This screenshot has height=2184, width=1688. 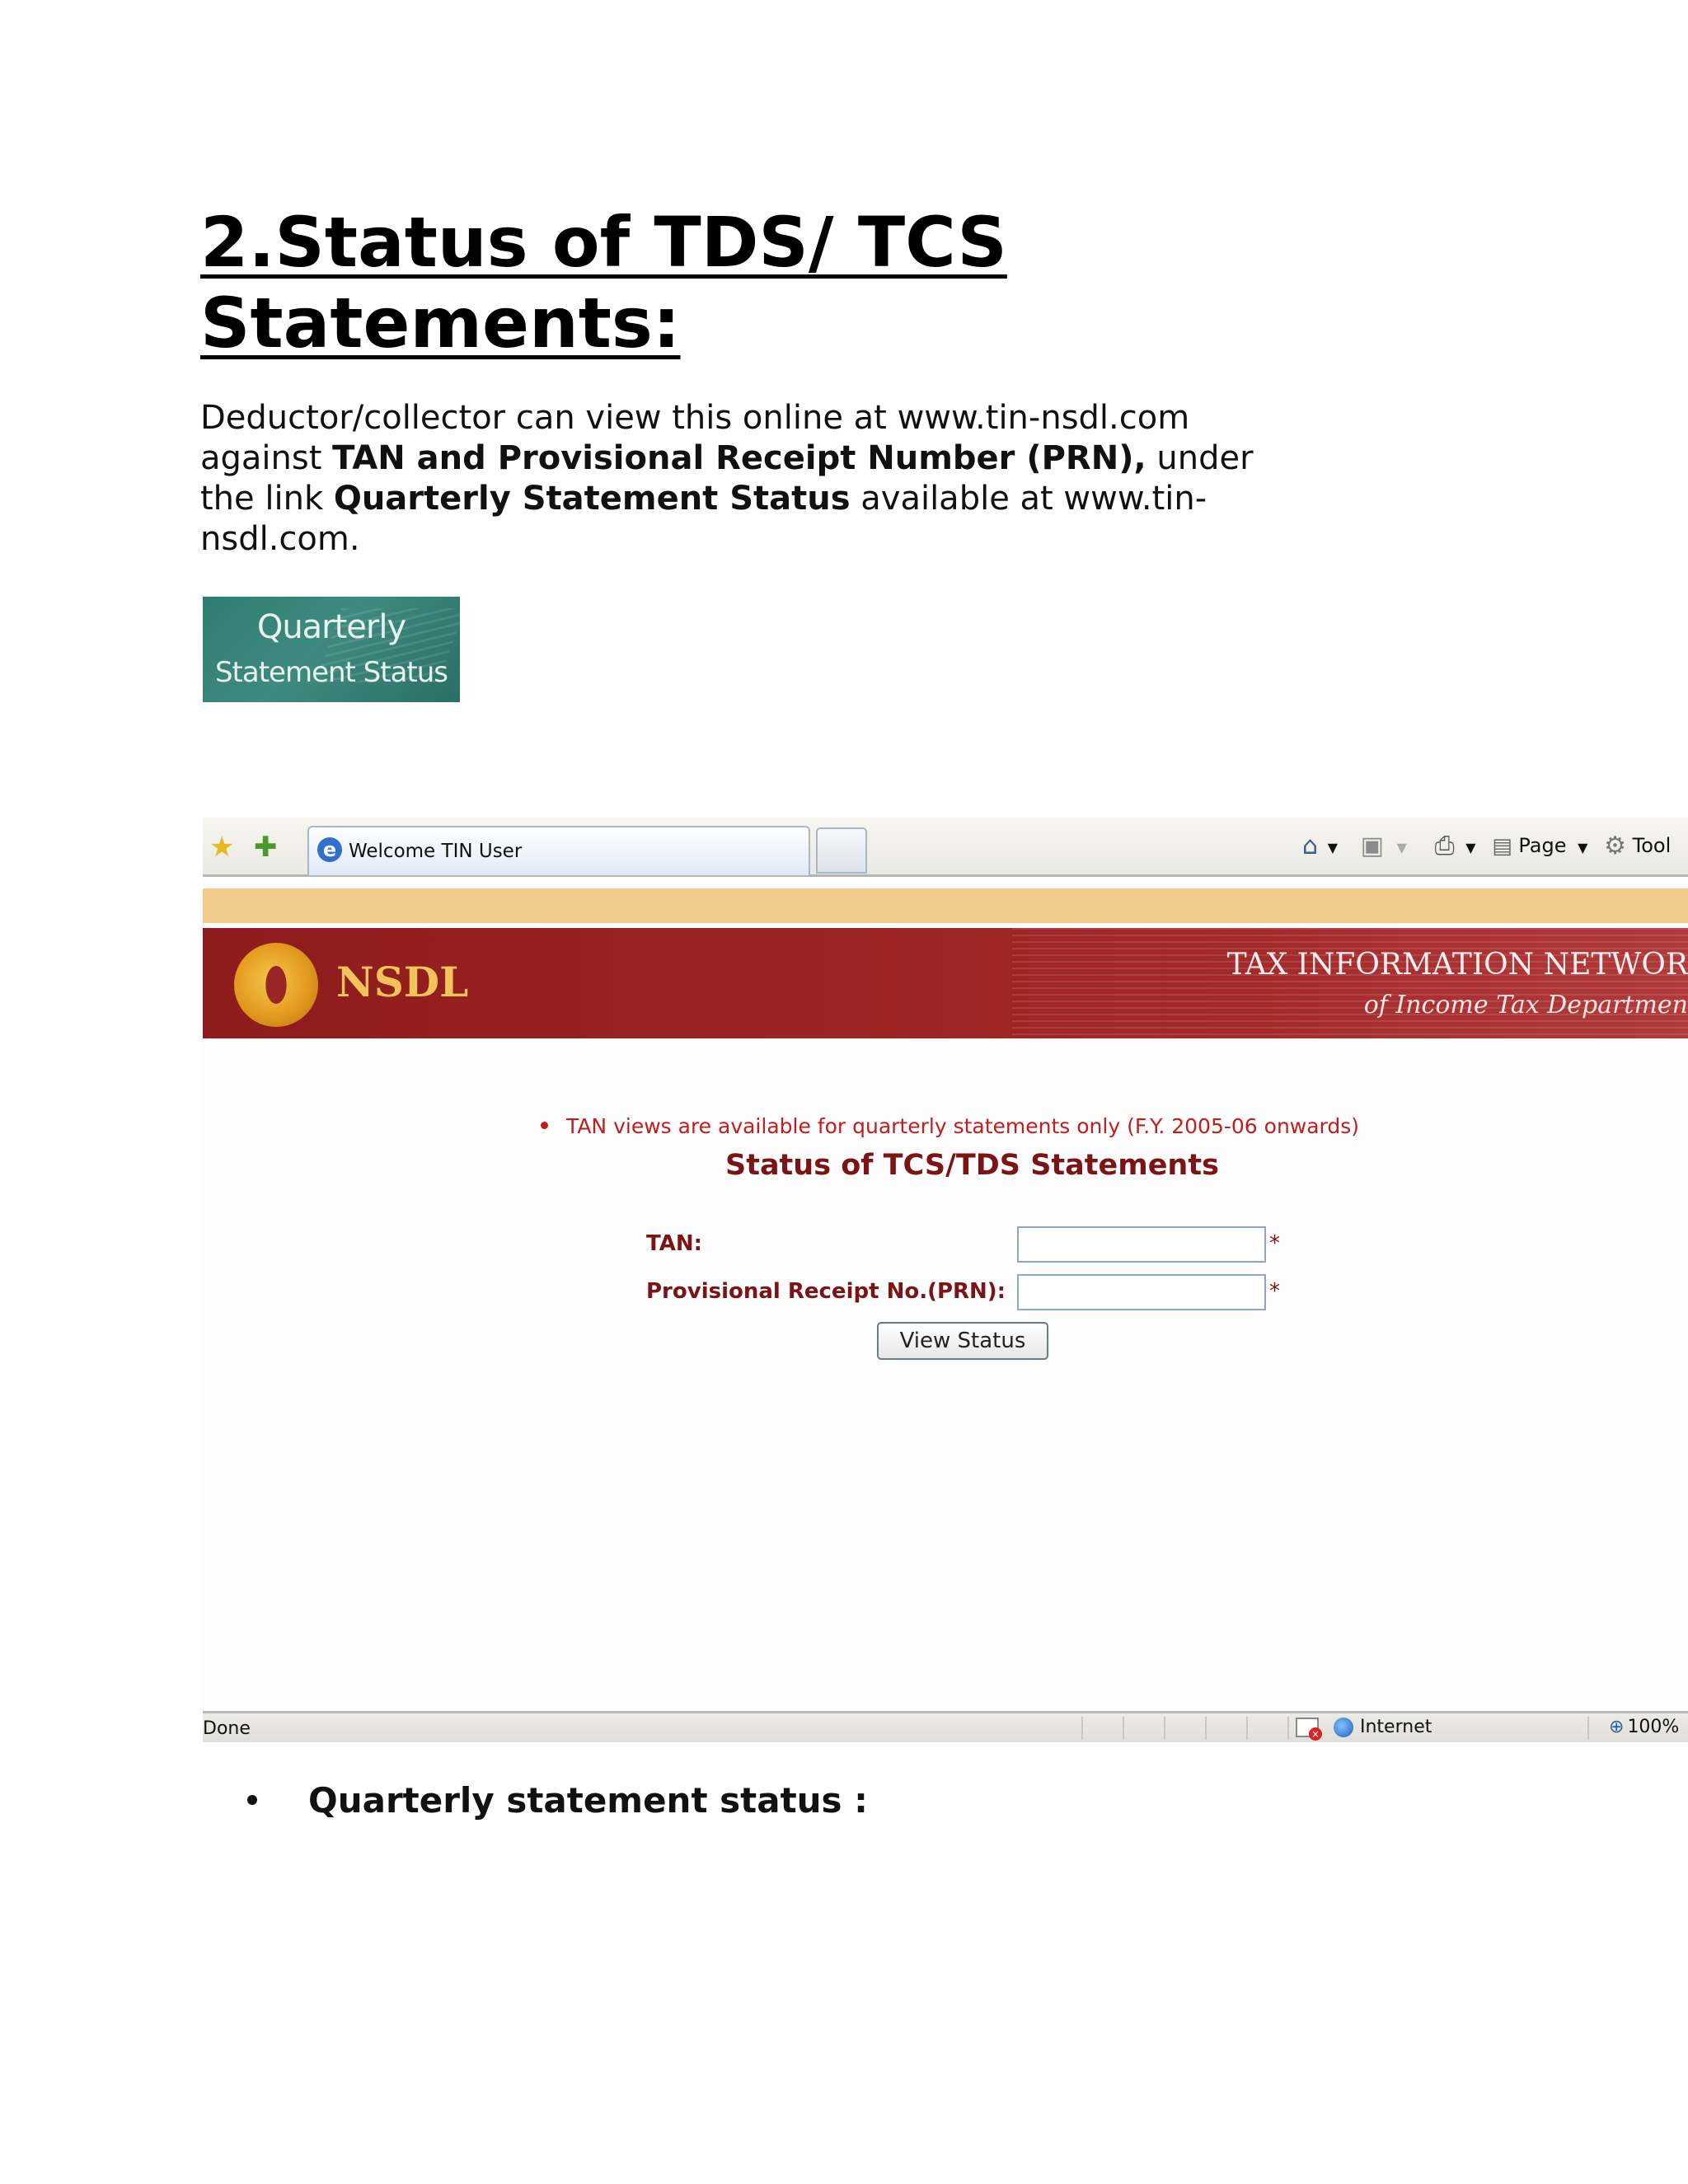 I want to click on print-dropdown-icon: ▼, so click(x=1470, y=847).